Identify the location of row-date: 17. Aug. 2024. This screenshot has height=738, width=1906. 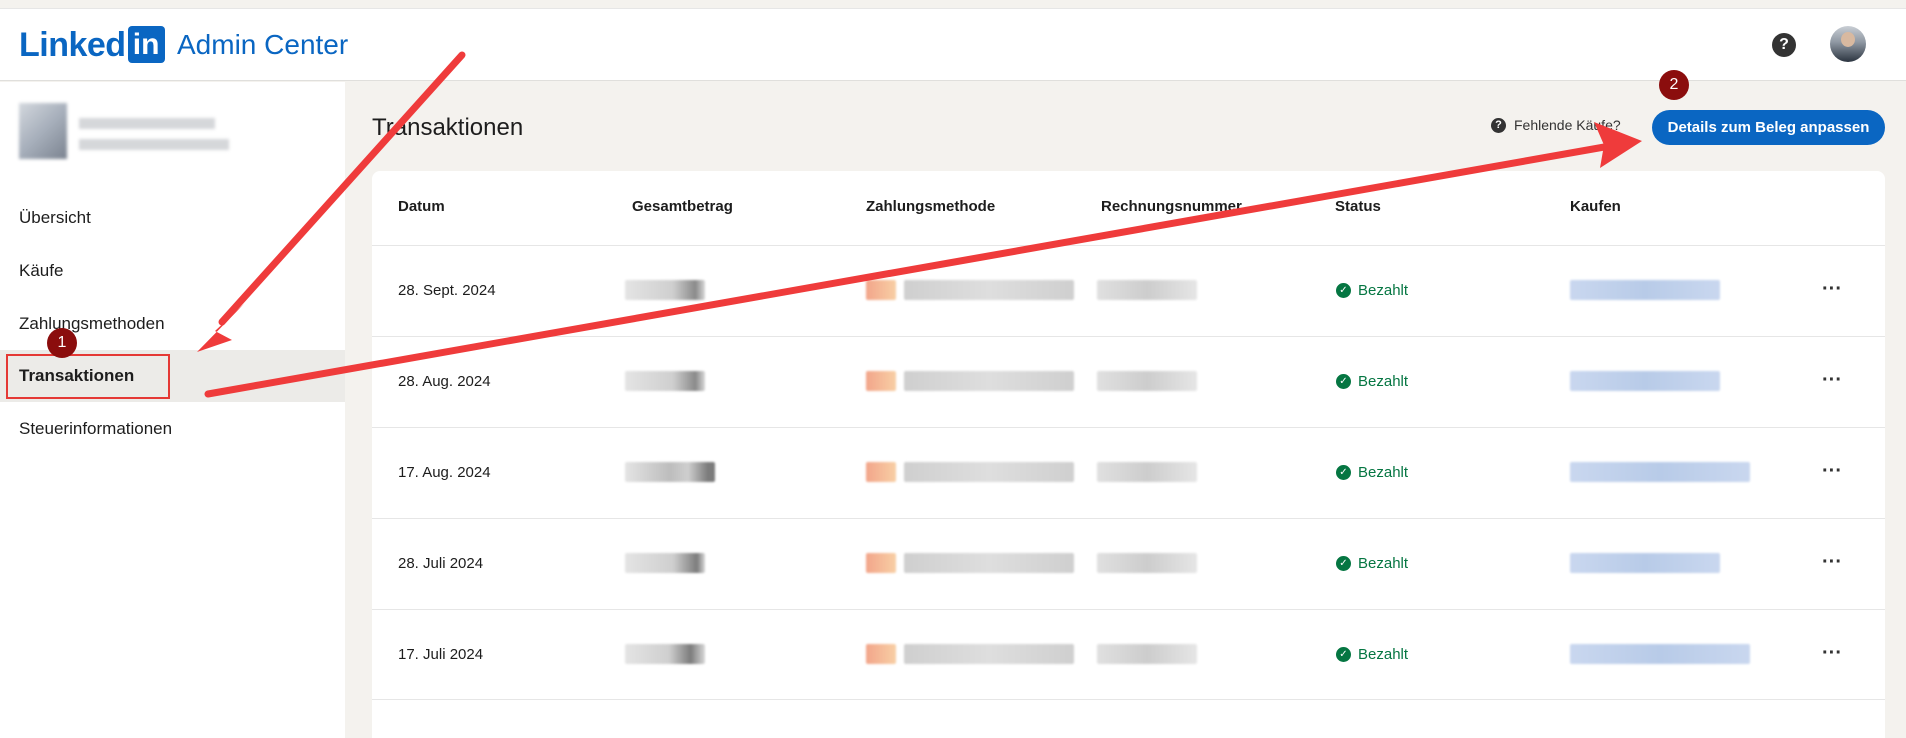
(444, 472).